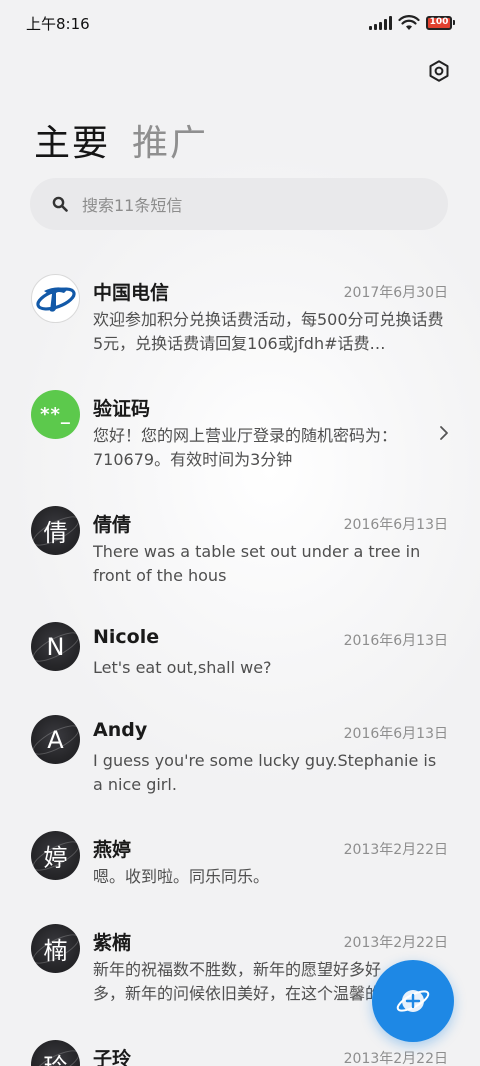 Image resolution: width=480 pixels, height=1066 pixels. I want to click on avatar-text: 倩, so click(55, 533).